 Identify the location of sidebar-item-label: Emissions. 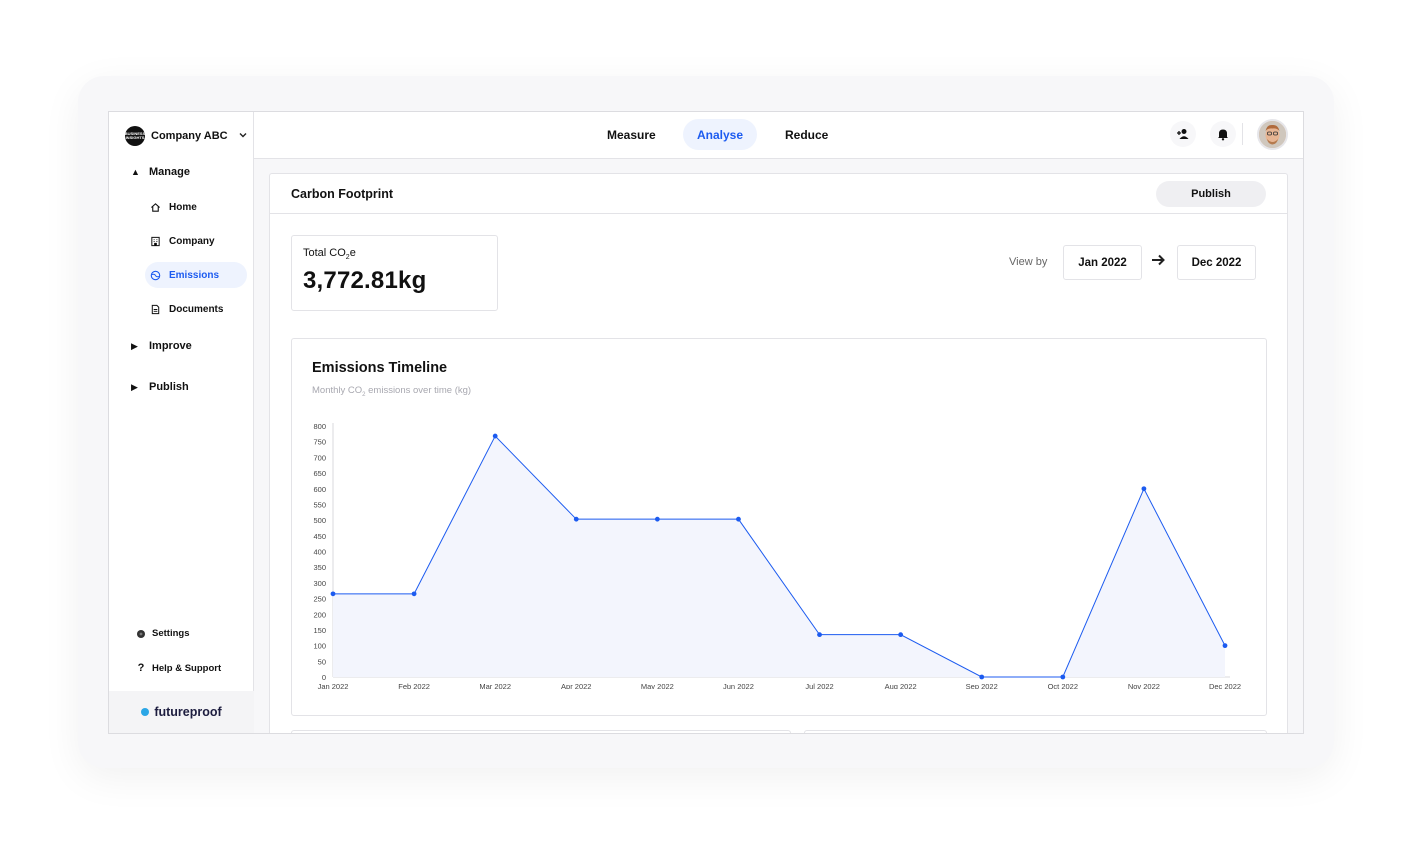
(194, 275).